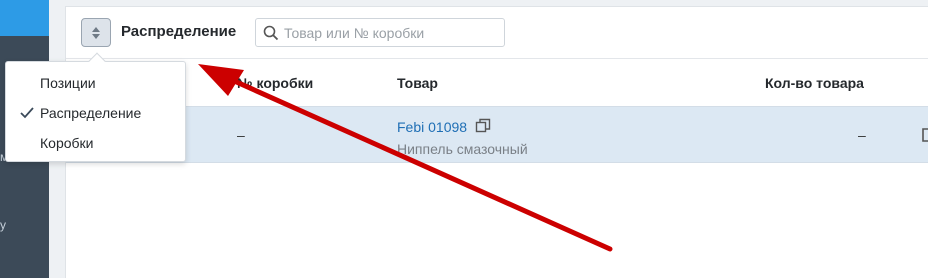 The width and height of the screenshot is (928, 278). Describe the element at coordinates (24, 18) in the screenshot. I see `nav-active-item` at that location.